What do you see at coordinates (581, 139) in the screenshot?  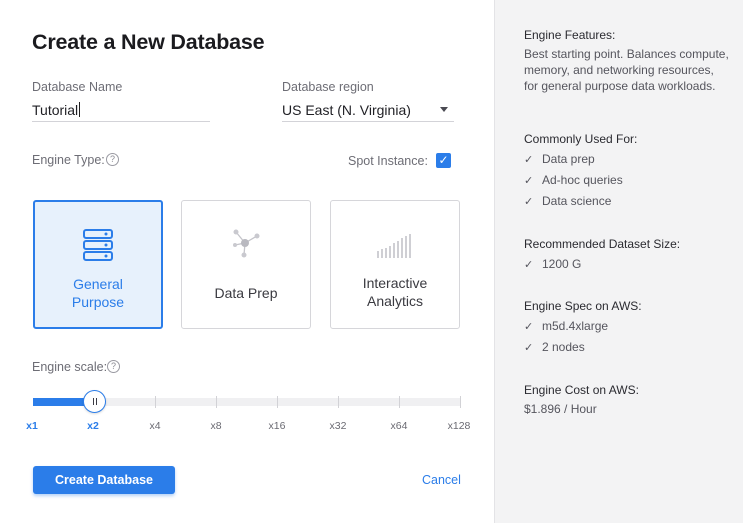 I see `used-for-heading: Commonly Used For:` at bounding box center [581, 139].